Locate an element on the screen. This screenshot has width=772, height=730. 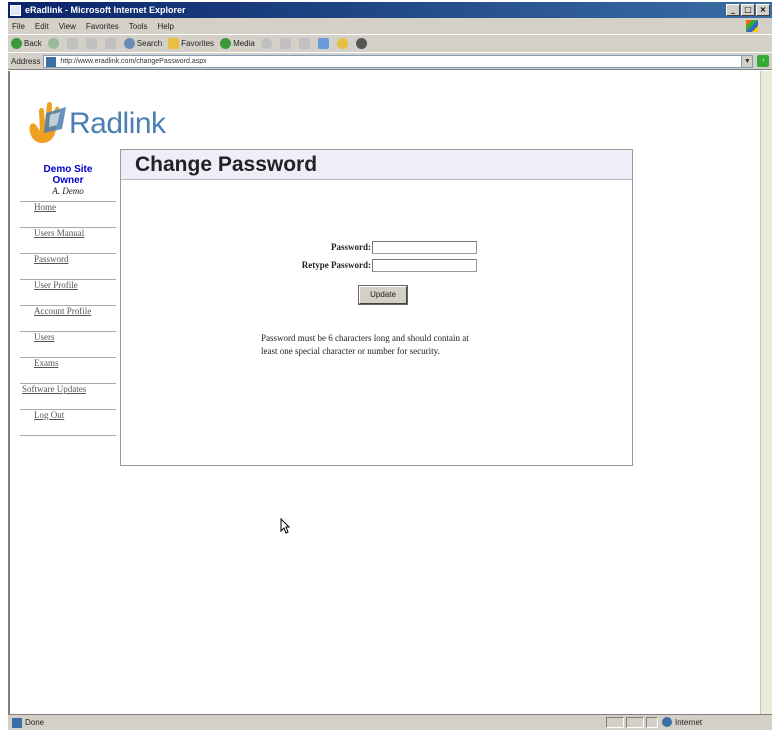
retype-password-label: Retype Password: is located at coordinates (336, 265).